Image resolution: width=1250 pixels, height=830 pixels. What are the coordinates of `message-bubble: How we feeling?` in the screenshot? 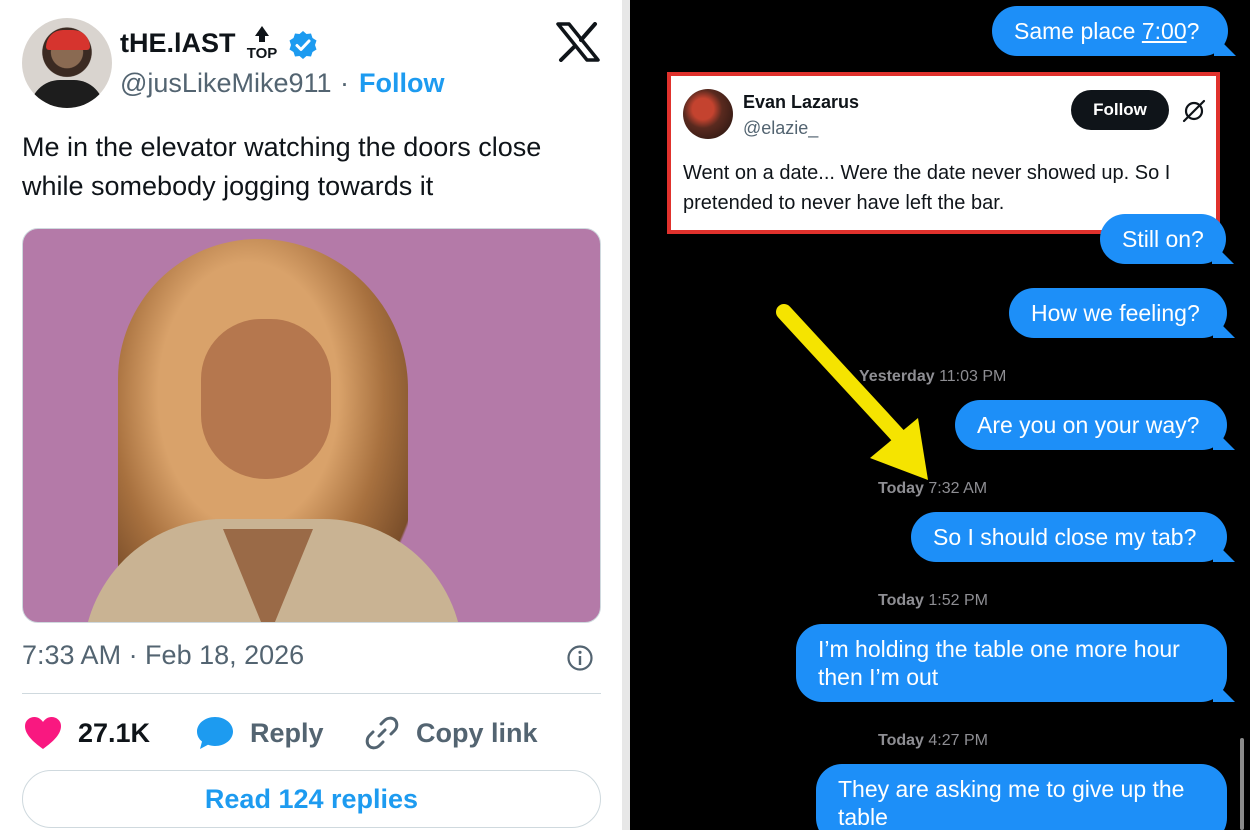 It's located at (1122, 313).